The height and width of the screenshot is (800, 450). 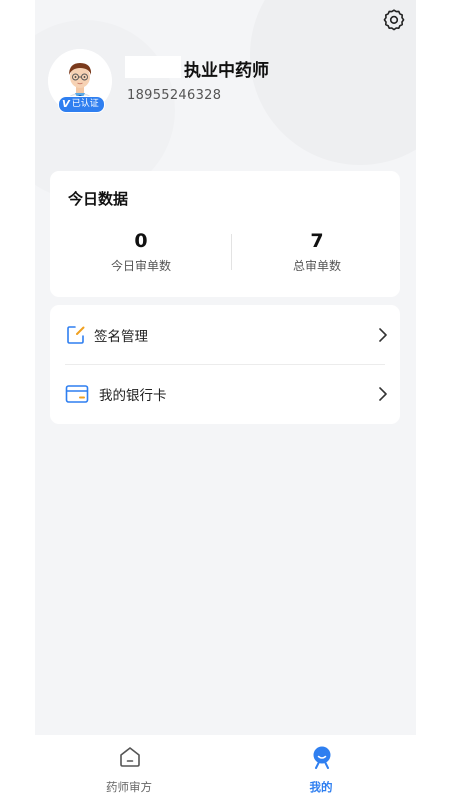 I want to click on menu-card: 签名管理 我的银行卡, so click(x=225, y=364).